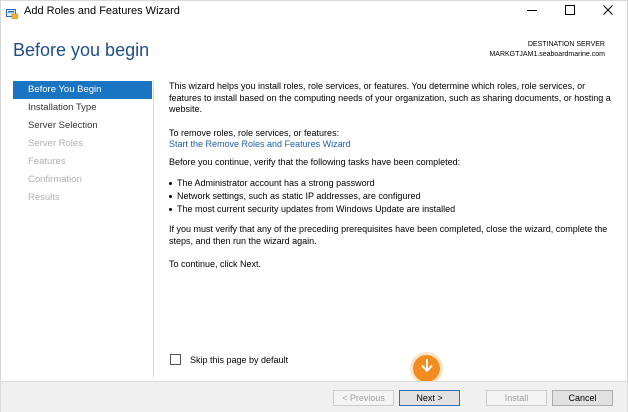 This screenshot has height=412, width=628. Describe the element at coordinates (47, 161) in the screenshot. I see `sidebar-item-features: Features` at that location.